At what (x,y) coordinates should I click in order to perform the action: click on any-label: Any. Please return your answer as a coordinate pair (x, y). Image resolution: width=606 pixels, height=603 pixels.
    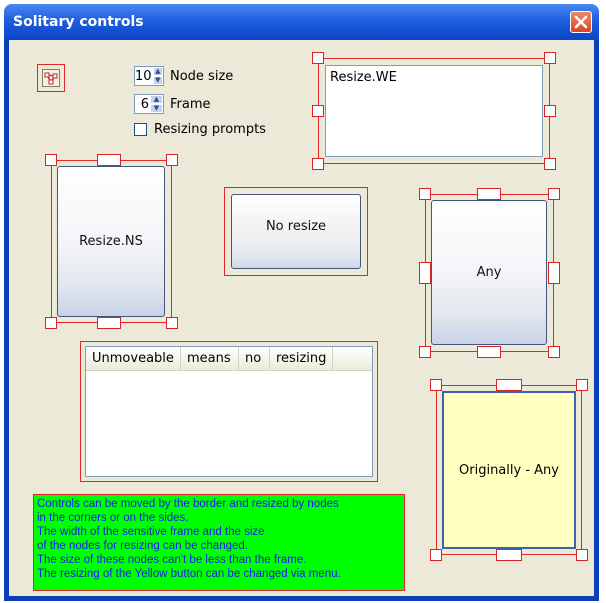
    Looking at the image, I should click on (489, 272).